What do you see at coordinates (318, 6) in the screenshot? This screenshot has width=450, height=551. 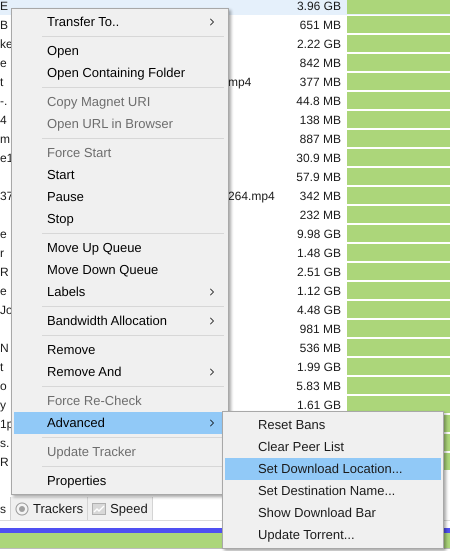 I see `size-text: 3.96 GB` at bounding box center [318, 6].